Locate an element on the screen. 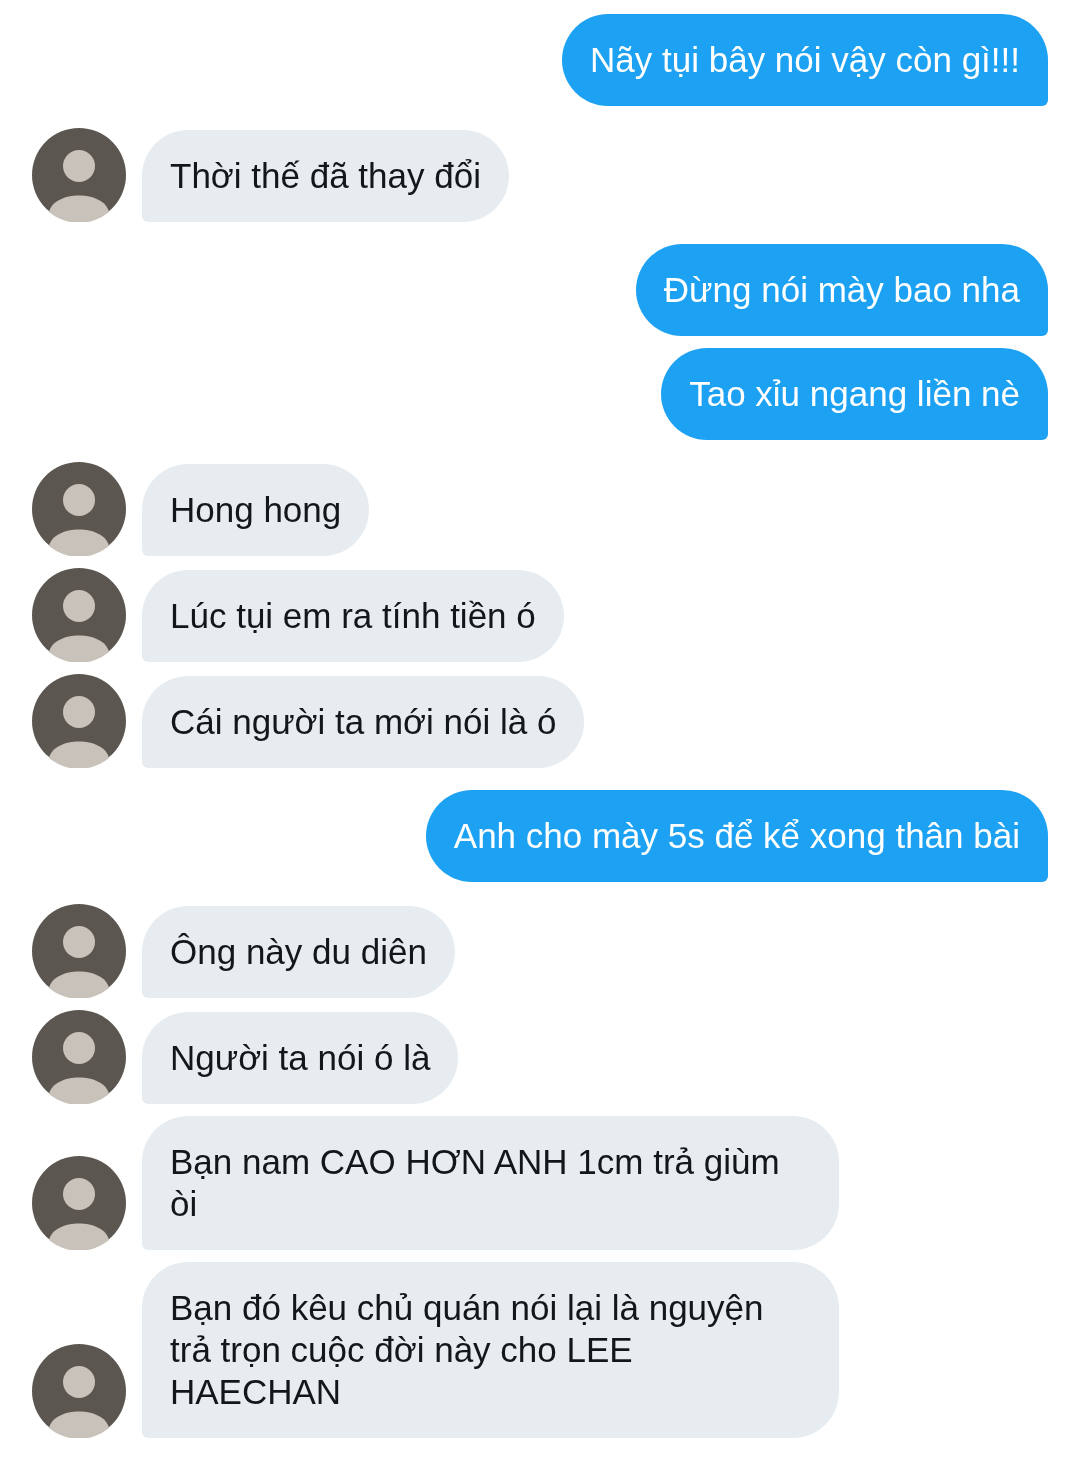 The image size is (1080, 1469). message-bubble: Hong hong is located at coordinates (256, 510).